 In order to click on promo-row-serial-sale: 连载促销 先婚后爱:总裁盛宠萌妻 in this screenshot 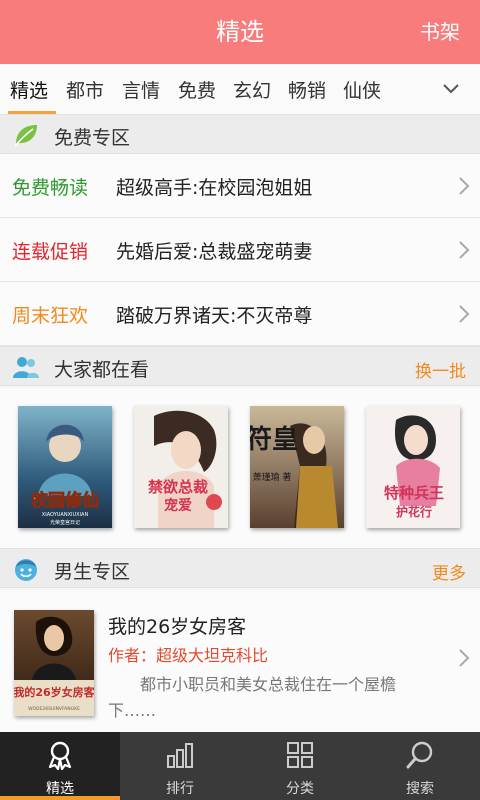, I will do `click(240, 250)`.